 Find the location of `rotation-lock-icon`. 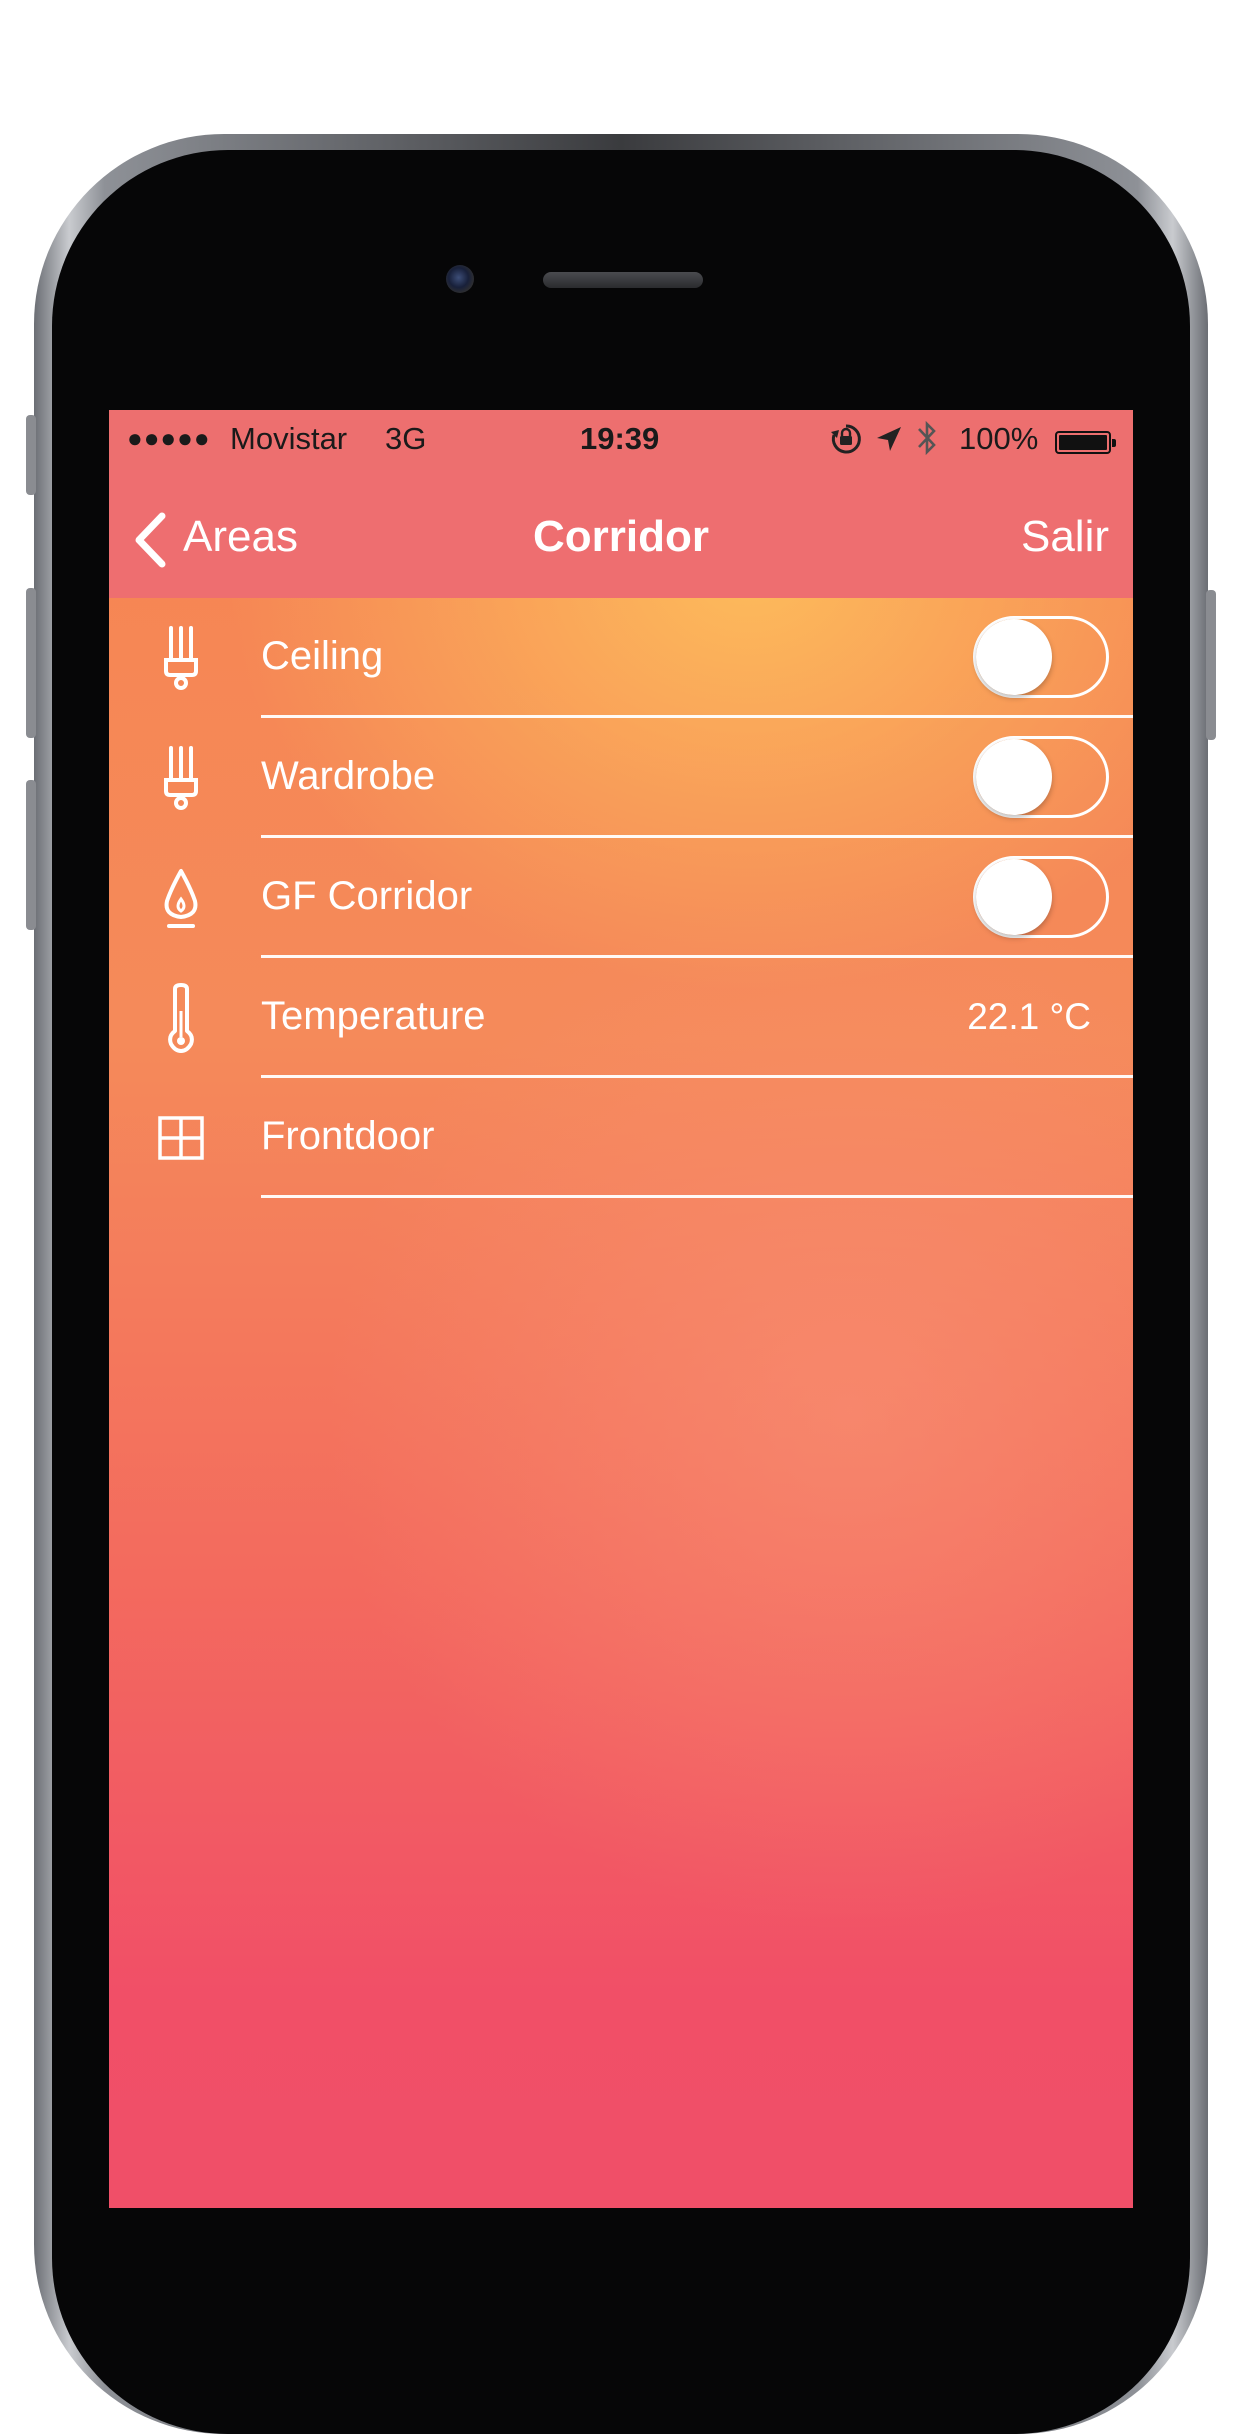

rotation-lock-icon is located at coordinates (846, 439).